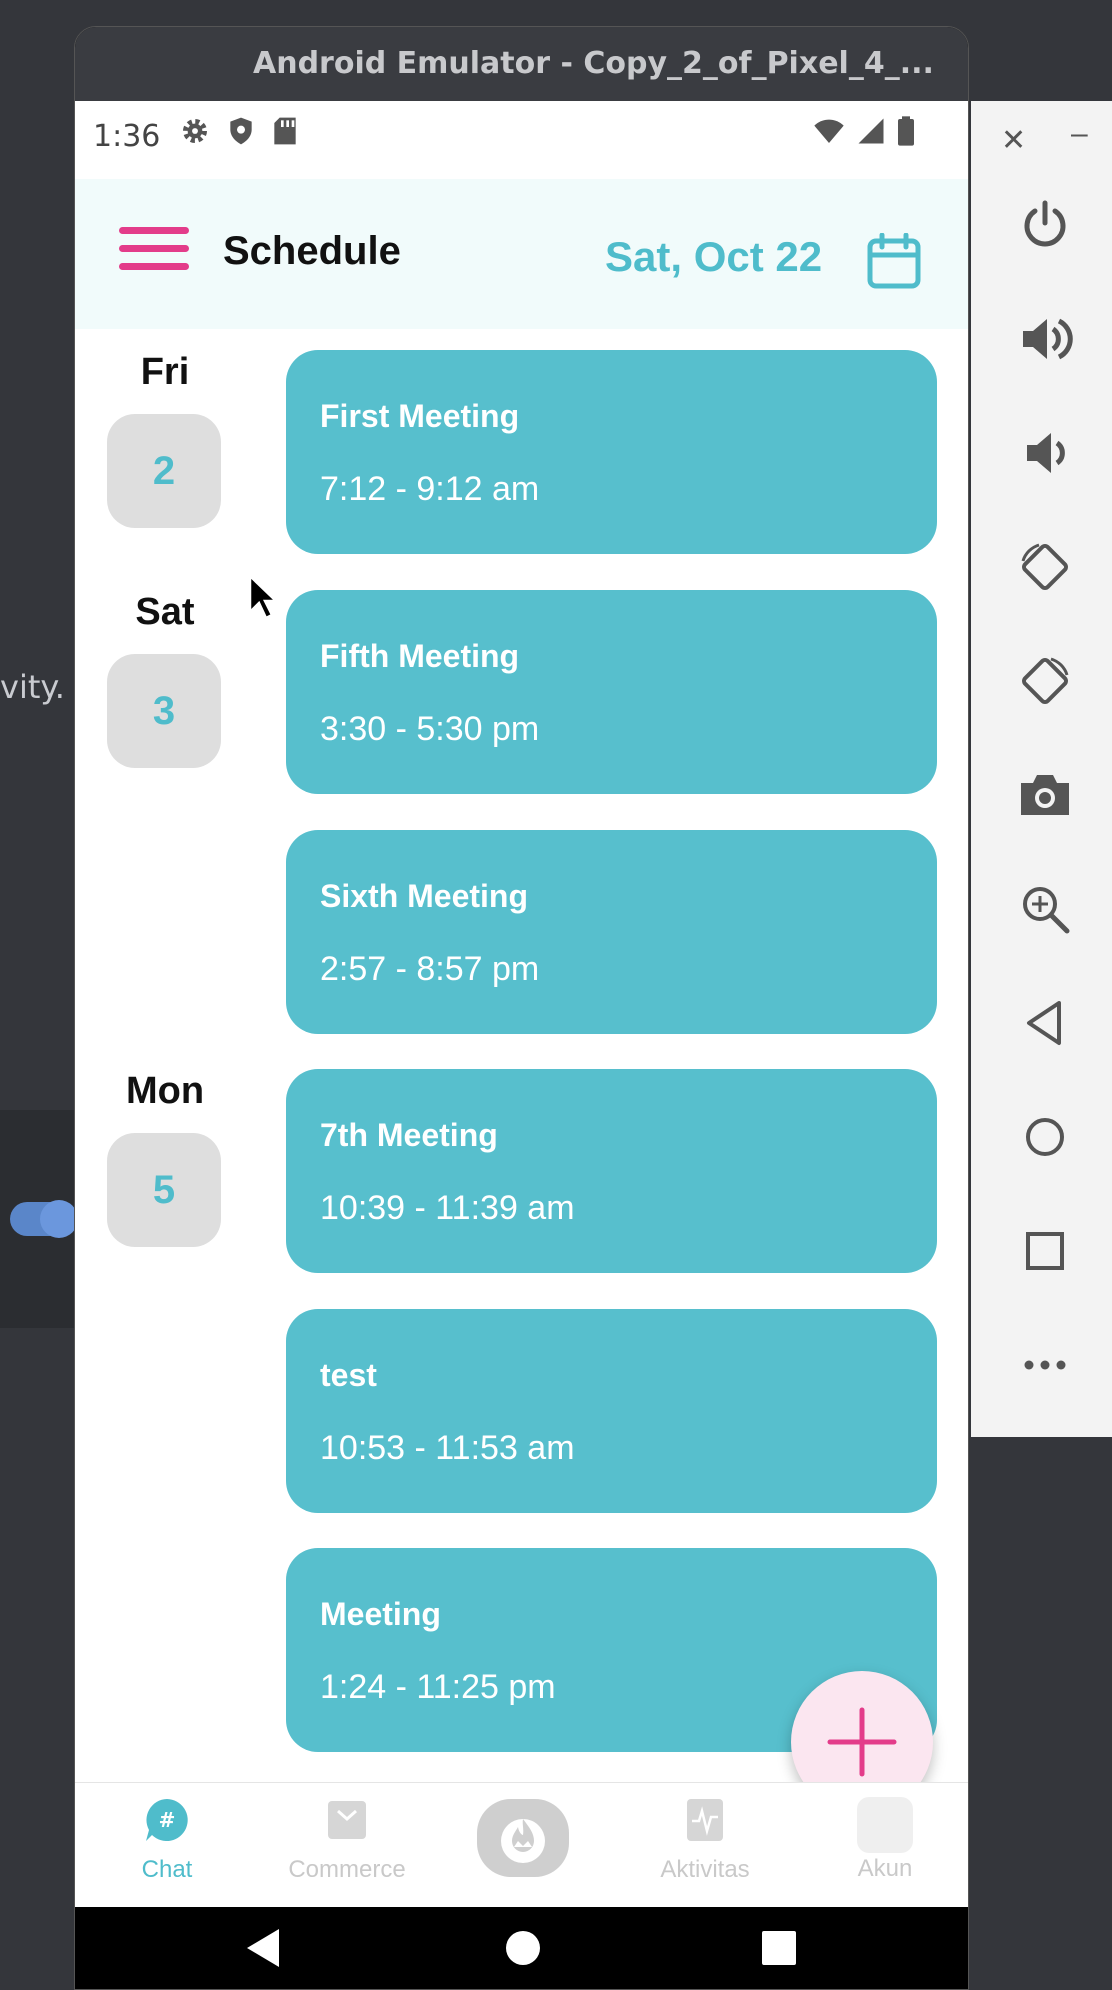  I want to click on background-toggle, so click(44, 1219).